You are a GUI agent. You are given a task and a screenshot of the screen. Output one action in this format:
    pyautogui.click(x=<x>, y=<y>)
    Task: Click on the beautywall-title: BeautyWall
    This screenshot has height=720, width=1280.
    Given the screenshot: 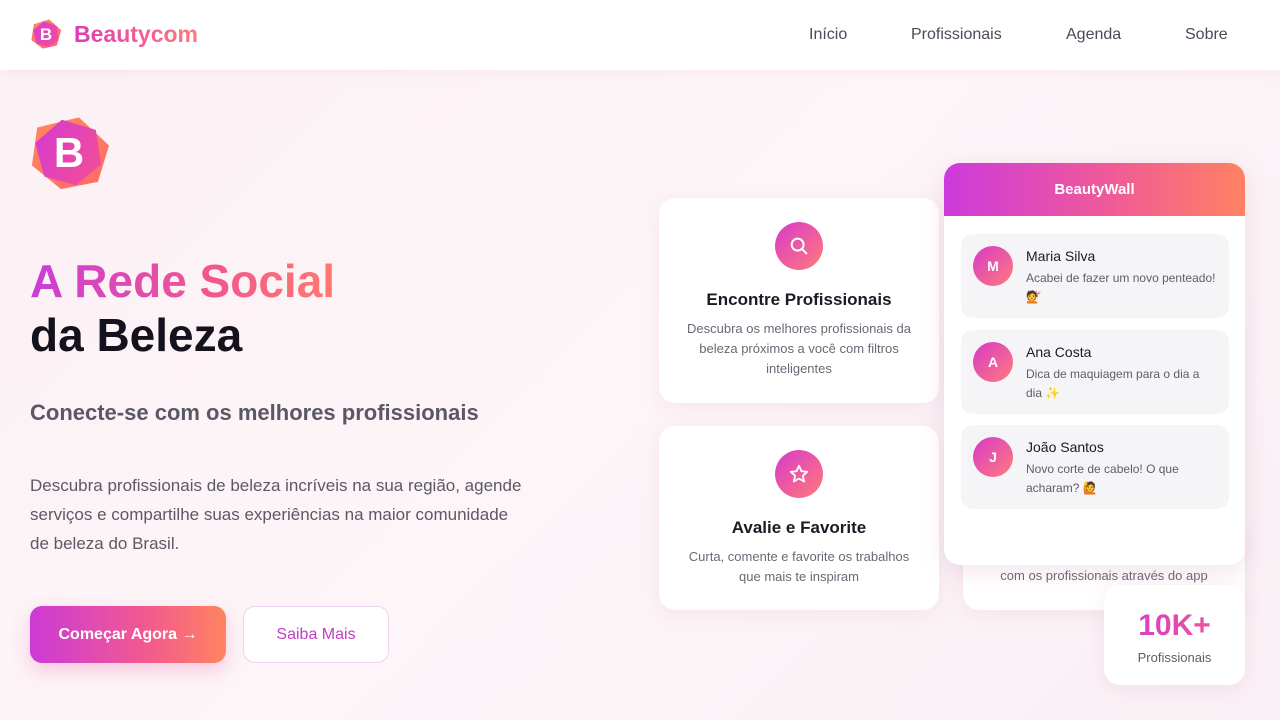 What is the action you would take?
    pyautogui.click(x=1094, y=189)
    